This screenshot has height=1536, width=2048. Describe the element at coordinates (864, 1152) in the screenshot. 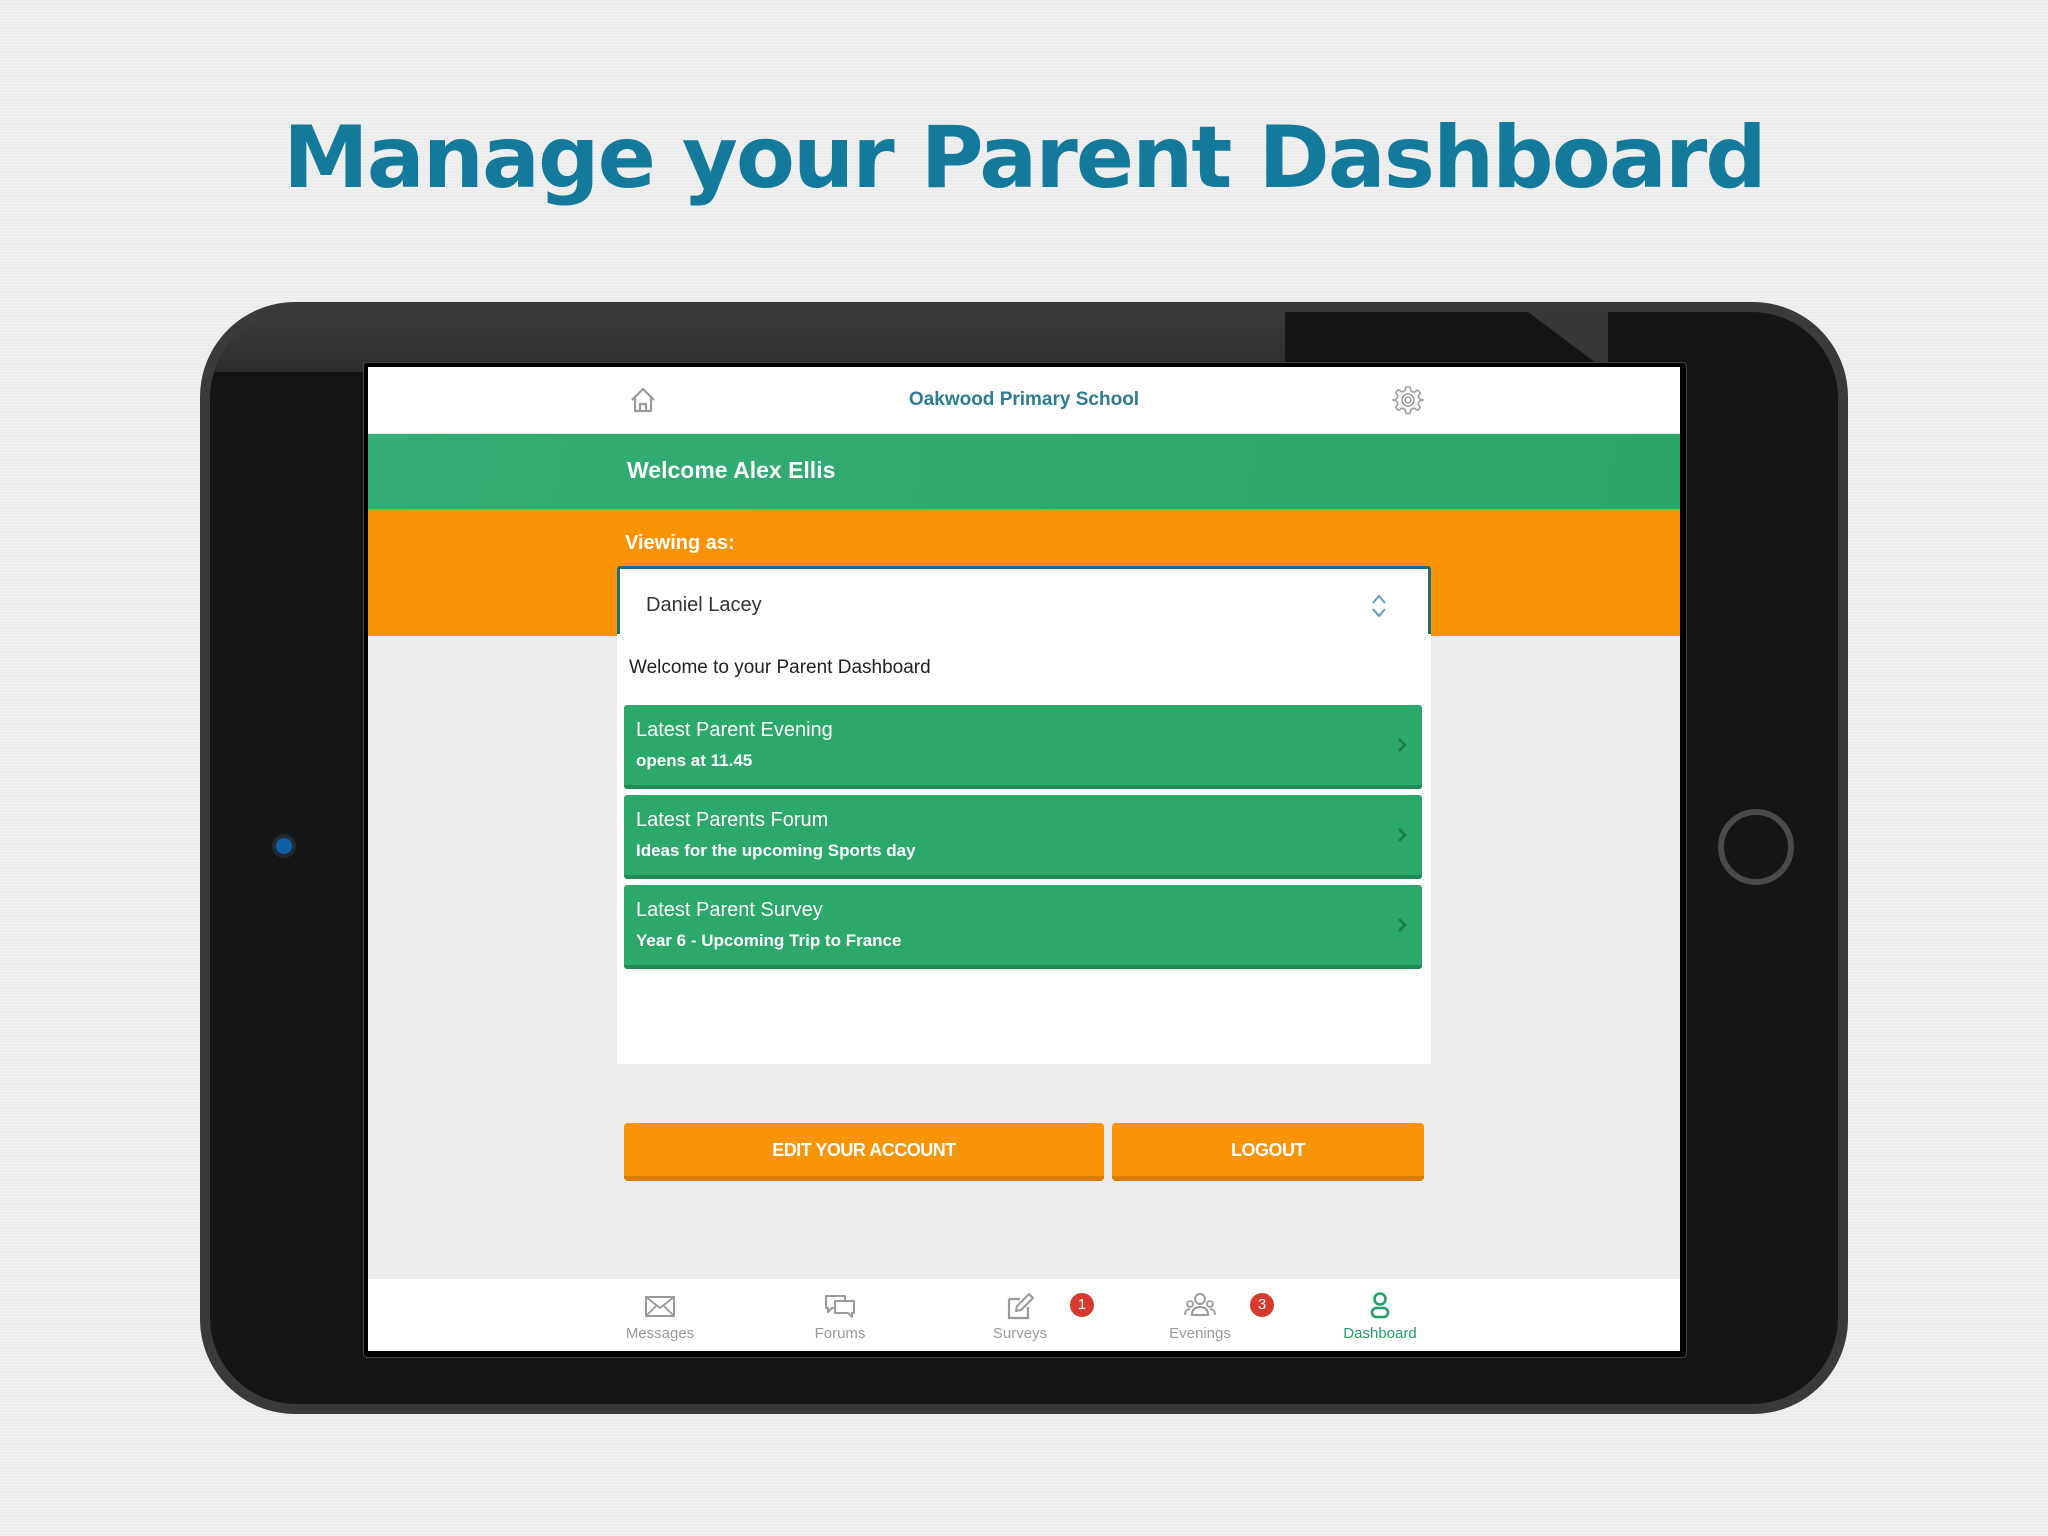

I see `edit-account-button: EDIT YOUR ACCOUNT` at that location.